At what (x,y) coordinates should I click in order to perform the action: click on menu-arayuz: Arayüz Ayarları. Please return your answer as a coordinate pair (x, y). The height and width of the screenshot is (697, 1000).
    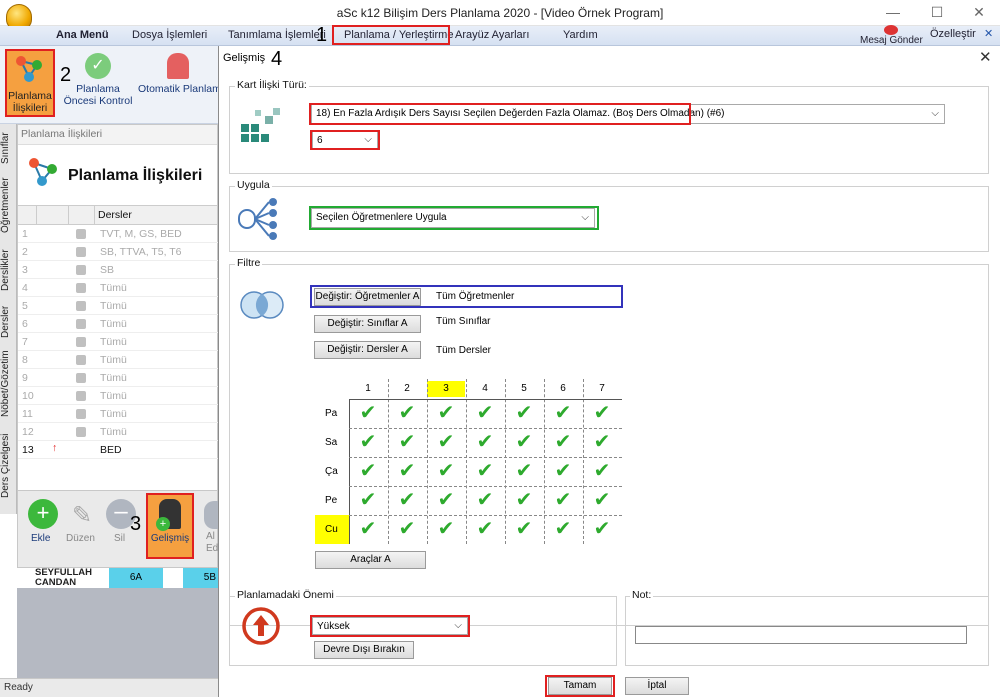
    Looking at the image, I should click on (492, 35).